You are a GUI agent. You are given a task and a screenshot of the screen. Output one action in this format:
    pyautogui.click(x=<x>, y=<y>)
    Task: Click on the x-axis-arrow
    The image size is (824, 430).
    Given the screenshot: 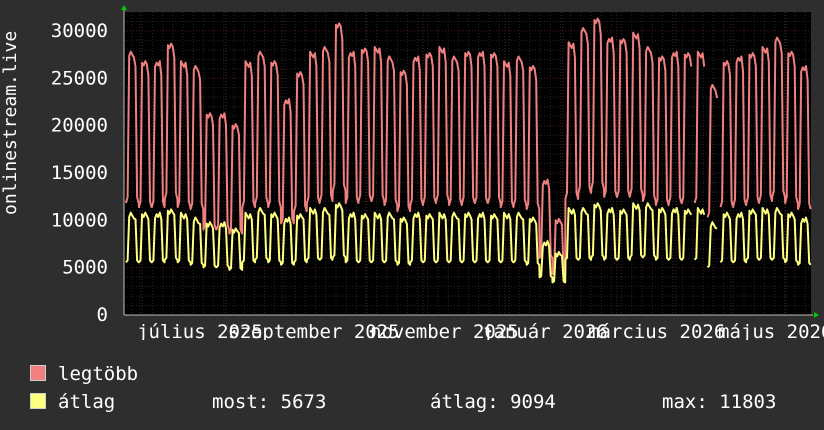 What is the action you would take?
    pyautogui.click(x=816, y=315)
    